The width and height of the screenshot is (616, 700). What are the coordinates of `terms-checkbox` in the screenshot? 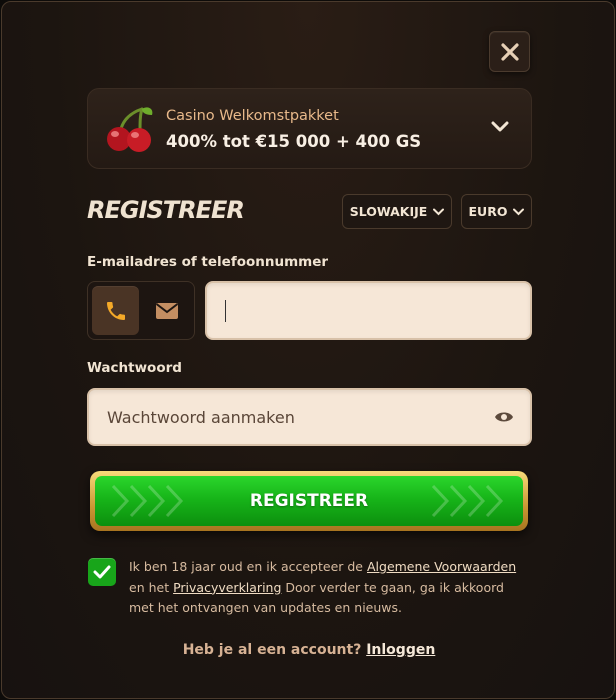 It's located at (102, 572).